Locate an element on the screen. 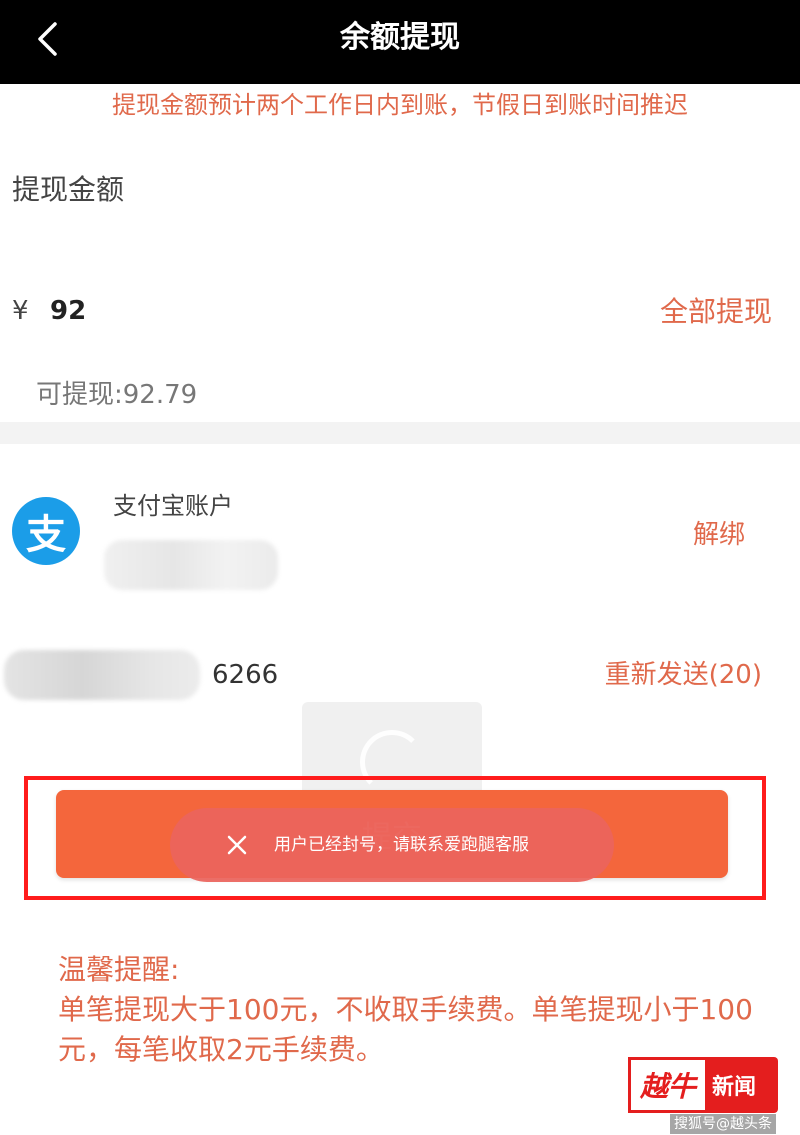 The height and width of the screenshot is (1135, 800). alipay-icon: 支 is located at coordinates (46, 531).